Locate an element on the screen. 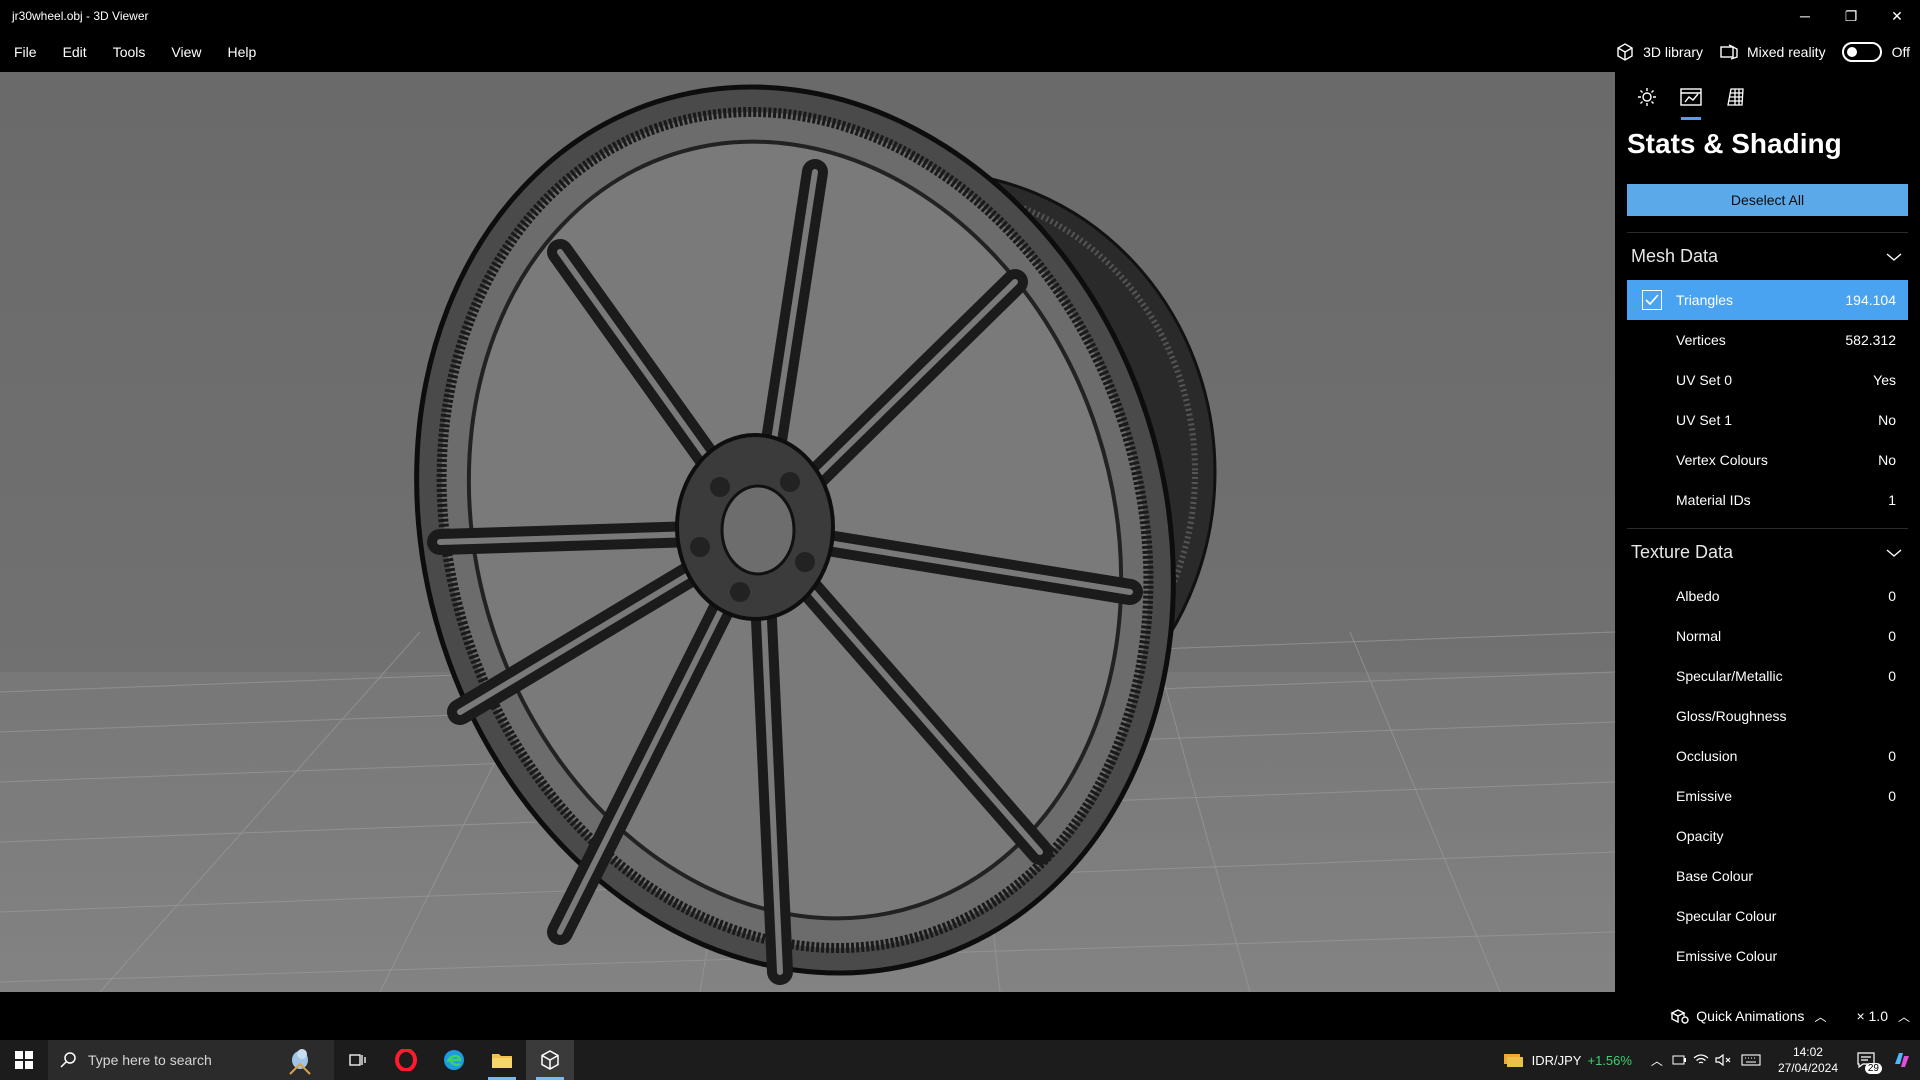 The image size is (1920, 1080). task-view-button is located at coordinates (358, 1060).